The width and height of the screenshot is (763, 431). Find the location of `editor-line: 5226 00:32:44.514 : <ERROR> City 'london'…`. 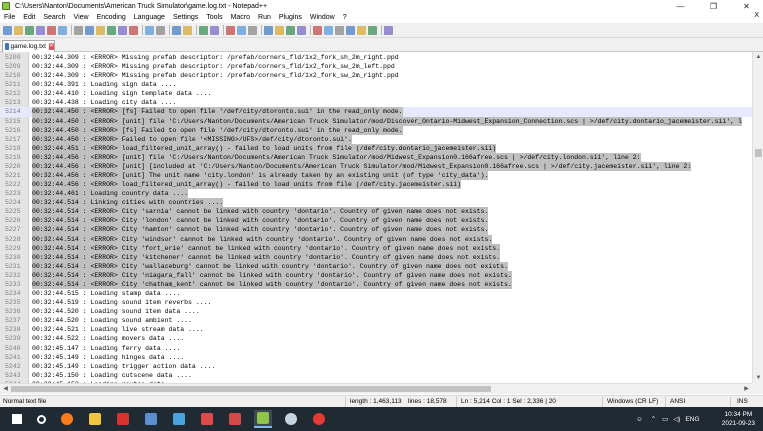

editor-line: 5226 00:32:44.514 : <ERROR> City 'london'… is located at coordinates (376, 221).